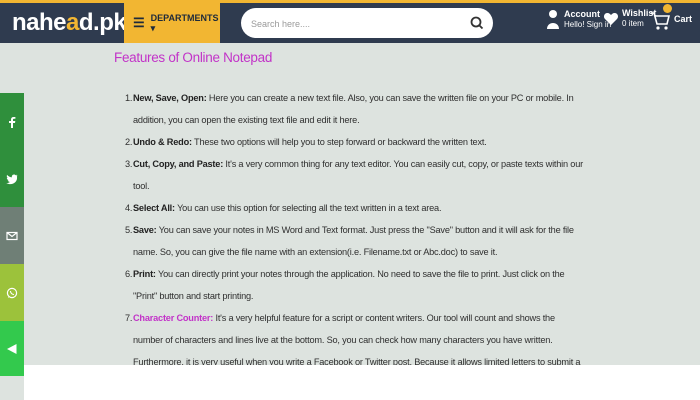 The height and width of the screenshot is (400, 700). I want to click on departments-button: ☰ DEPARTMENTS ▾, so click(172, 23).